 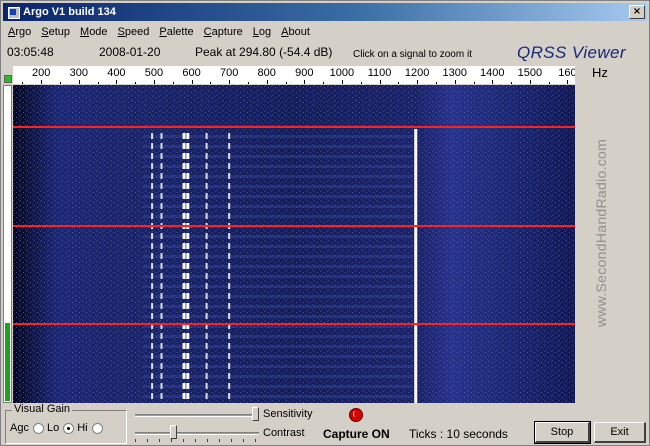 I want to click on tick-label-13: 1500, so click(x=530, y=73).